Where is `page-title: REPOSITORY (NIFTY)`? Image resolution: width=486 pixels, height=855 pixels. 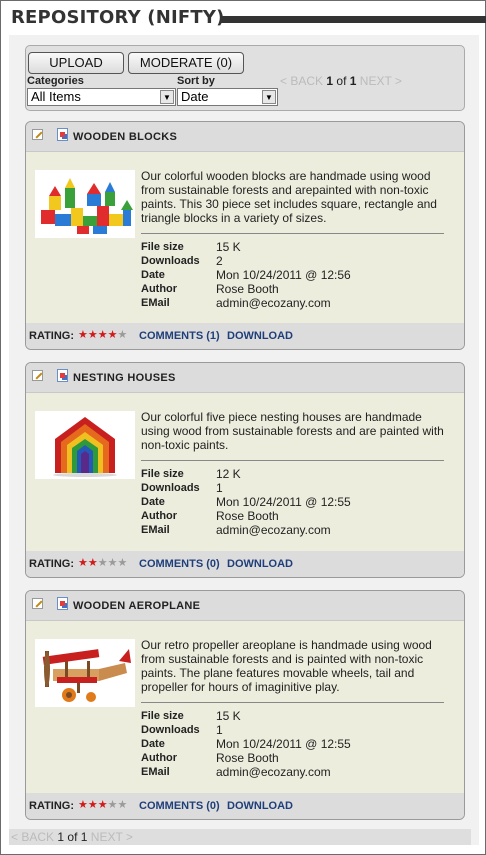
page-title: REPOSITORY (NIFTY) is located at coordinates (118, 17).